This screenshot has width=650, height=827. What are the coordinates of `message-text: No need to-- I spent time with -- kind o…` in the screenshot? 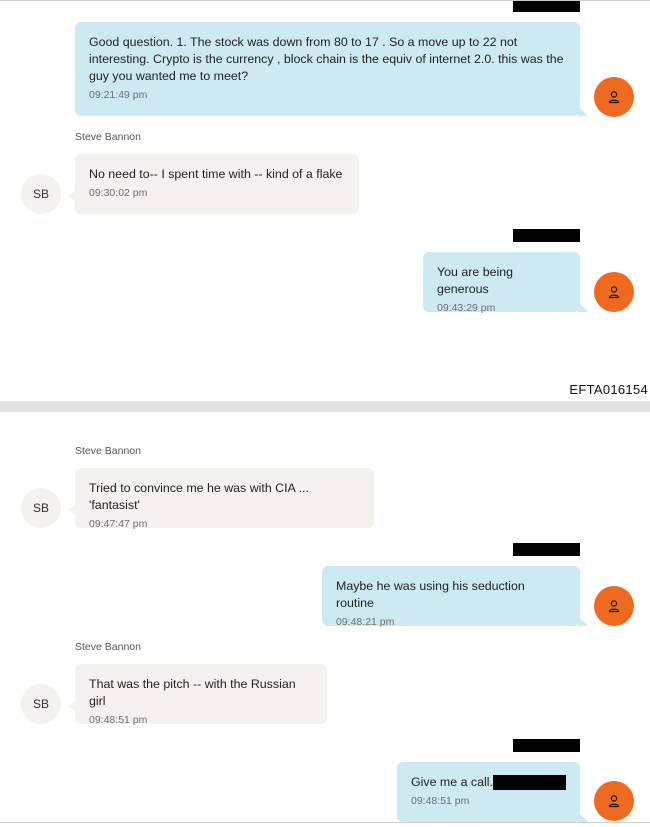 It's located at (216, 174).